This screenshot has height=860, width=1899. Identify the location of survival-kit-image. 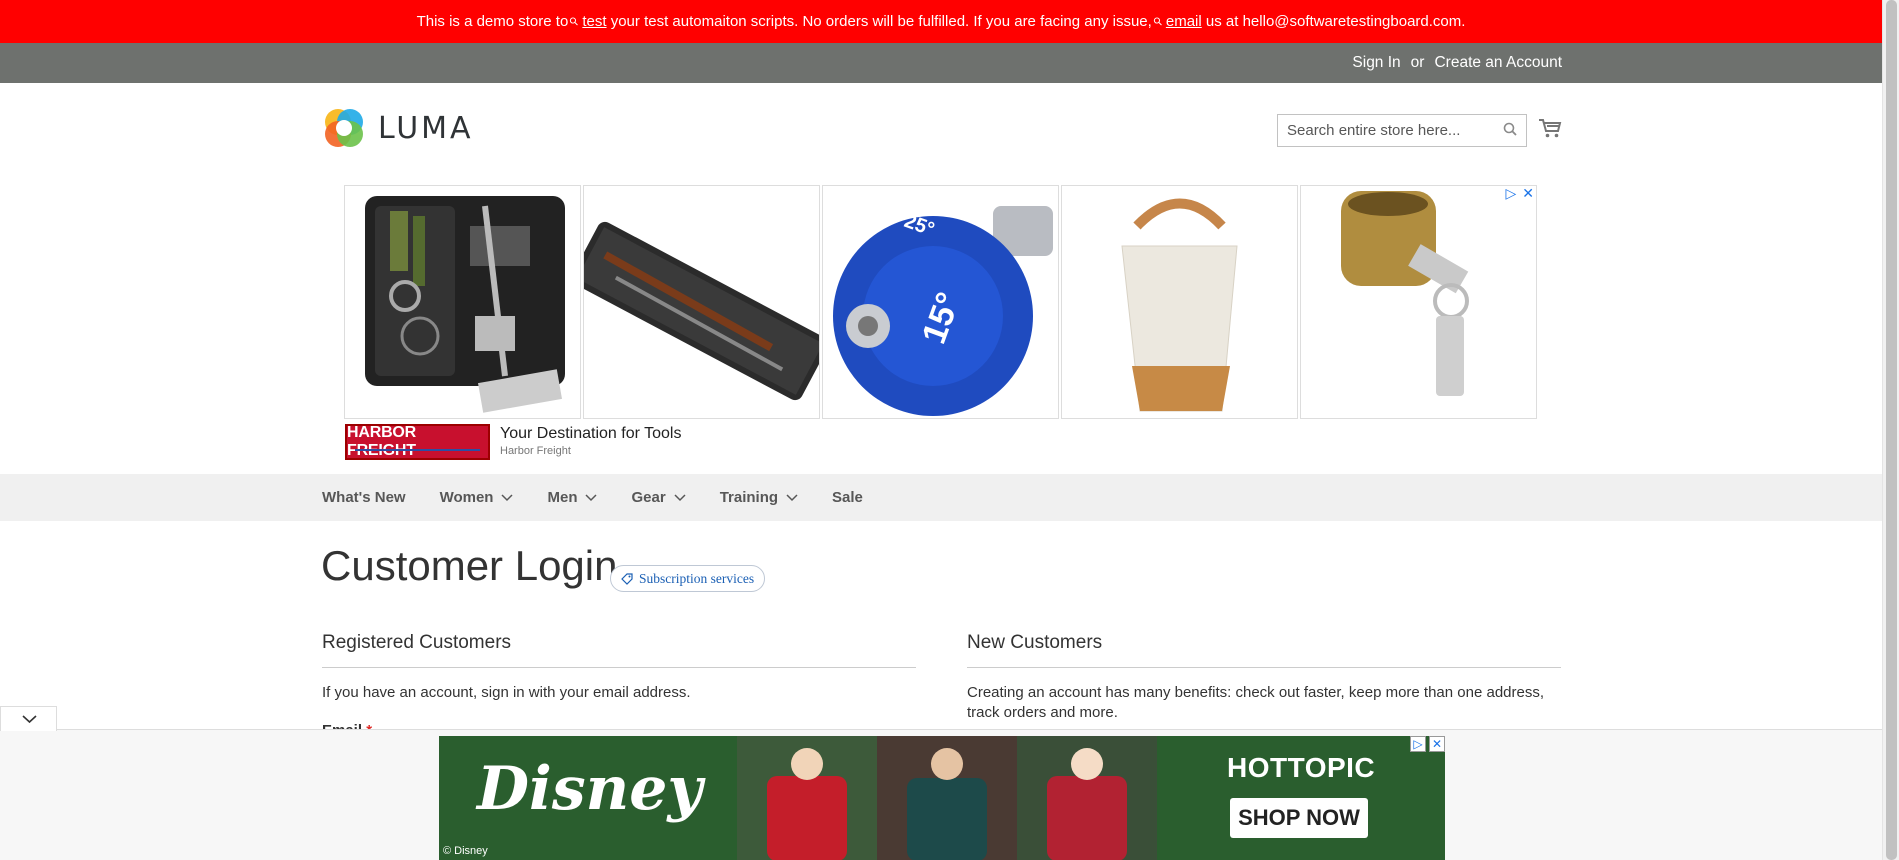
(465, 304).